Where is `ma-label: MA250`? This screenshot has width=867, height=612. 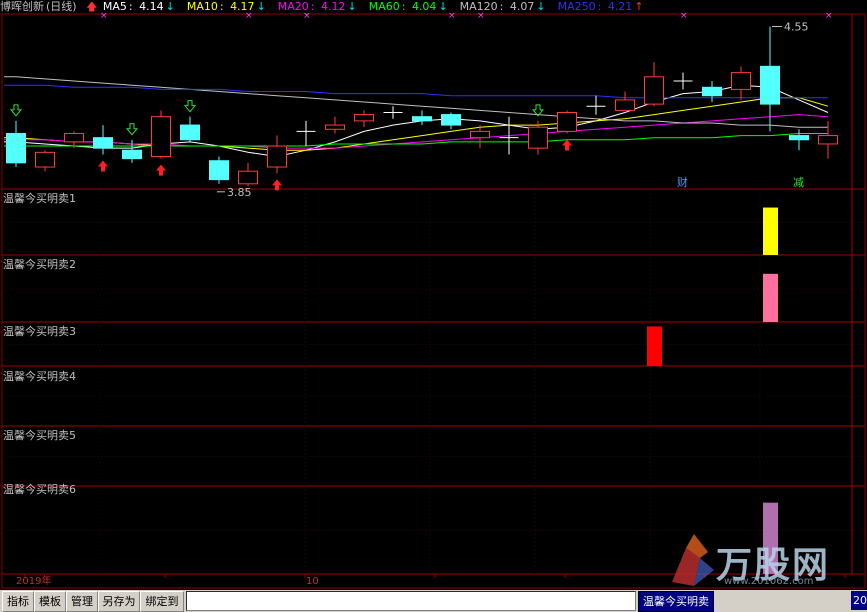 ma-label: MA250 is located at coordinates (576, 6).